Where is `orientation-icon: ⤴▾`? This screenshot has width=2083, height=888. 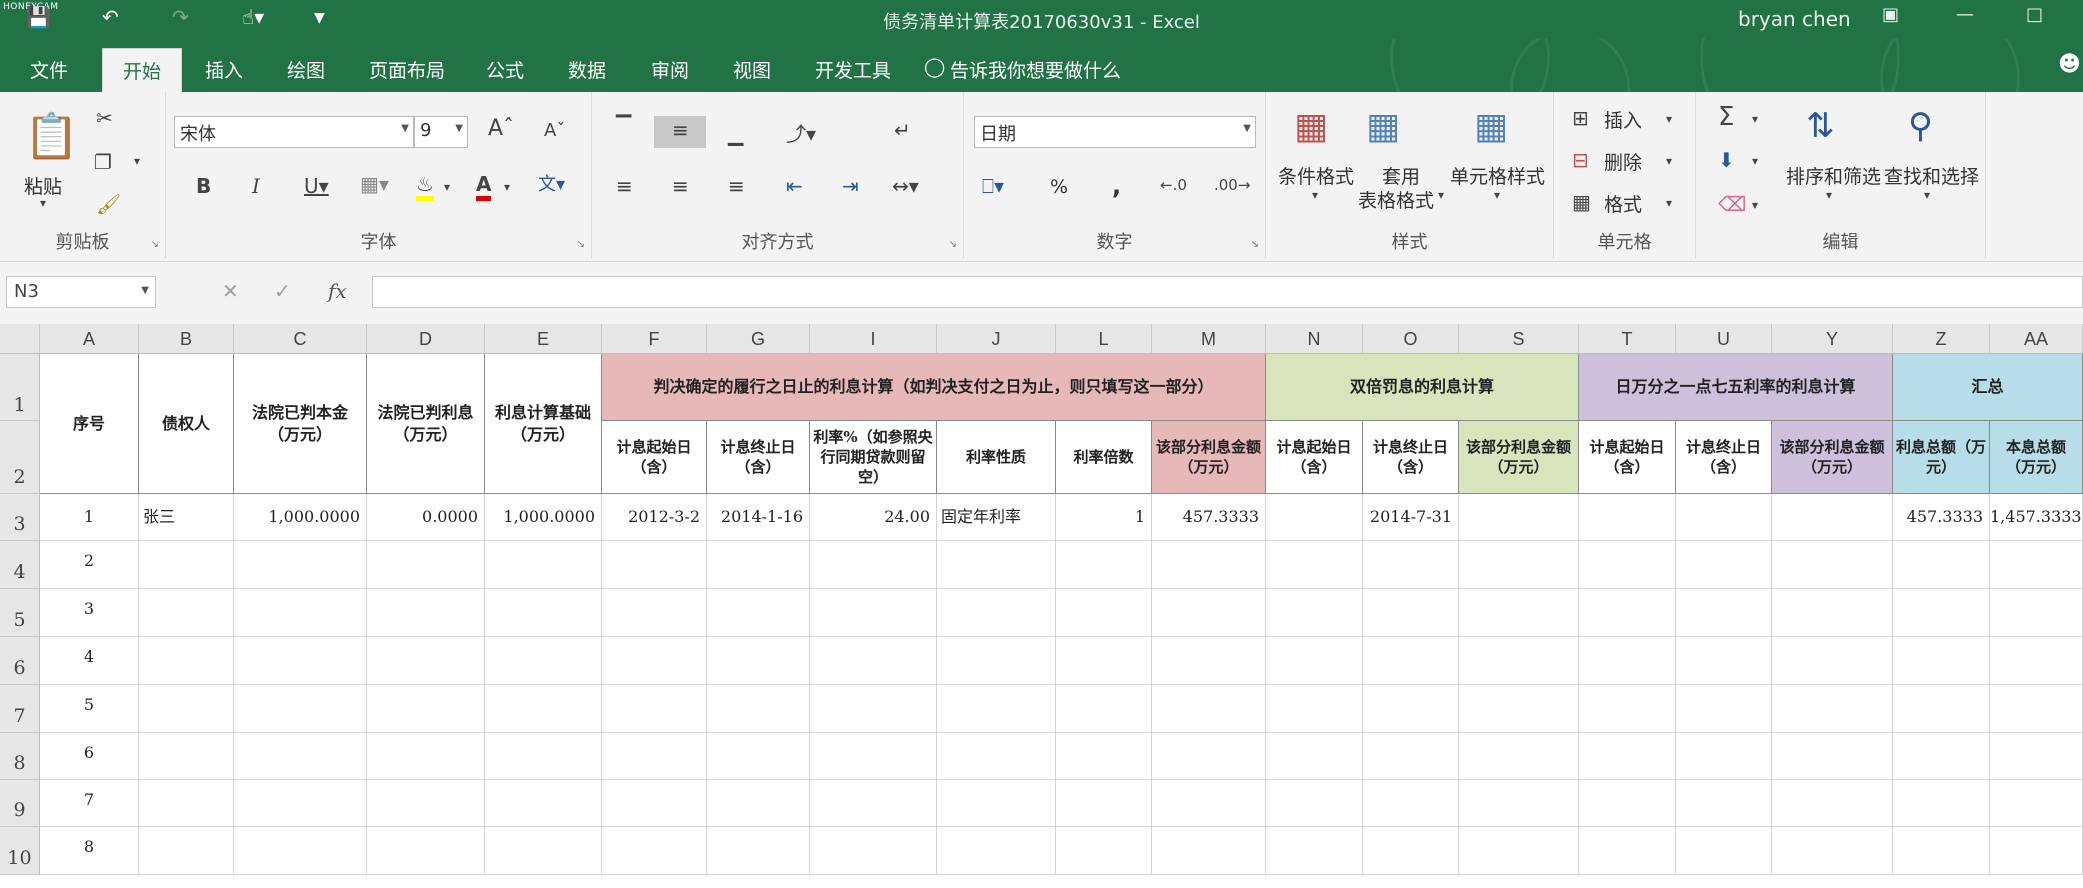 orientation-icon: ⤴▾ is located at coordinates (801, 132).